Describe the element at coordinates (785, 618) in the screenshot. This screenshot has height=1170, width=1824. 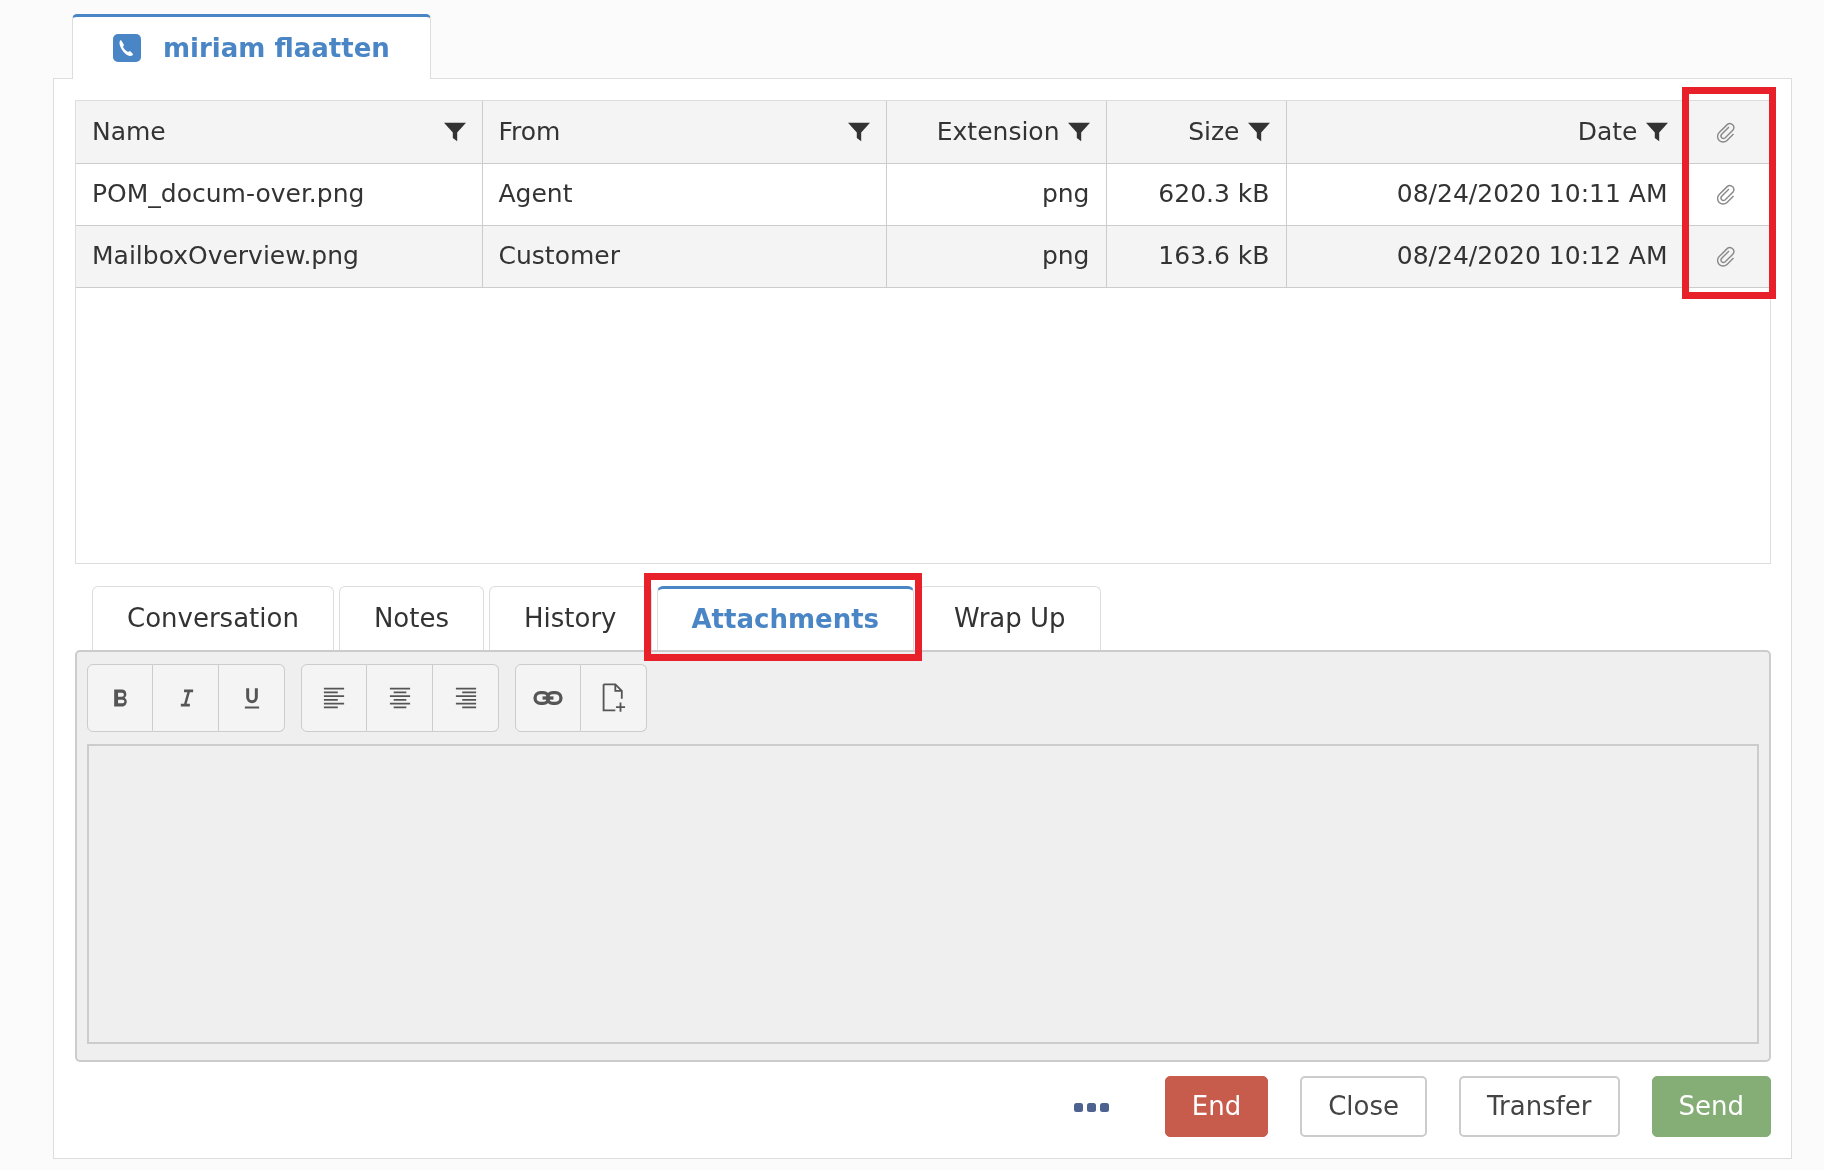
I see `tab: Attachments` at that location.